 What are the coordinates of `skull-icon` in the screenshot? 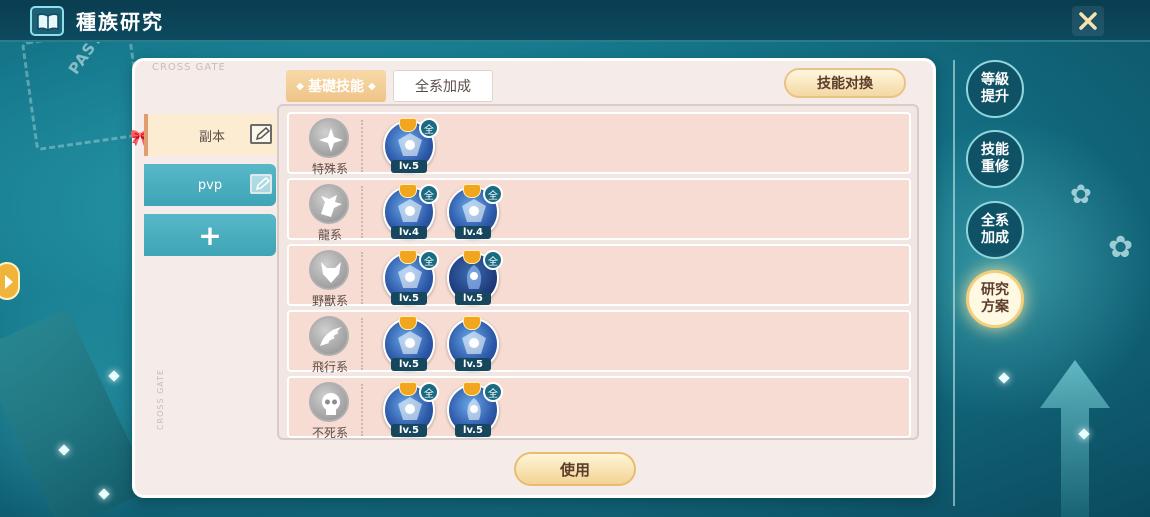 It's located at (329, 402).